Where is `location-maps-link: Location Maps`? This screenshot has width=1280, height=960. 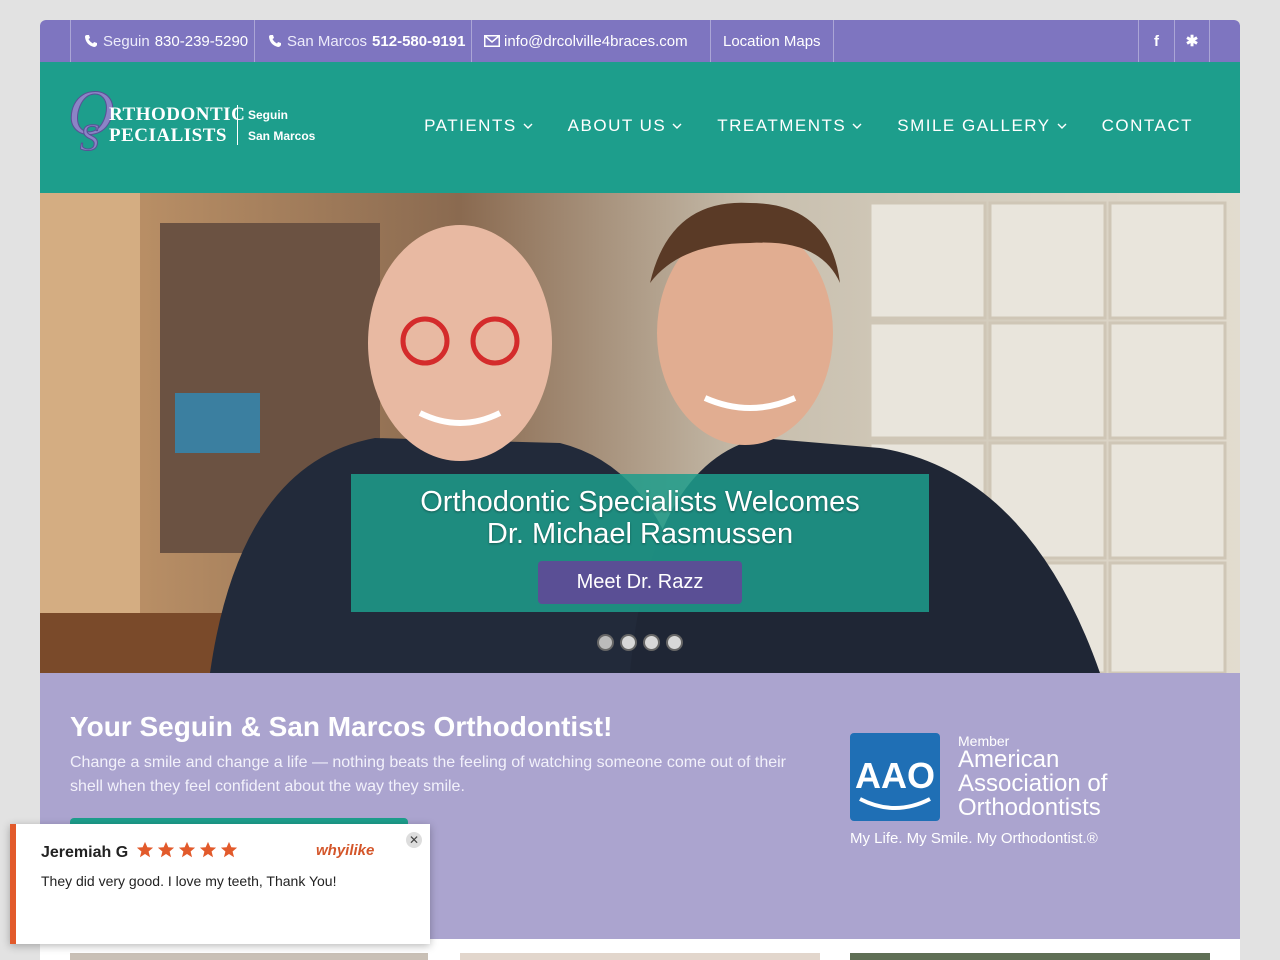 location-maps-link: Location Maps is located at coordinates (772, 41).